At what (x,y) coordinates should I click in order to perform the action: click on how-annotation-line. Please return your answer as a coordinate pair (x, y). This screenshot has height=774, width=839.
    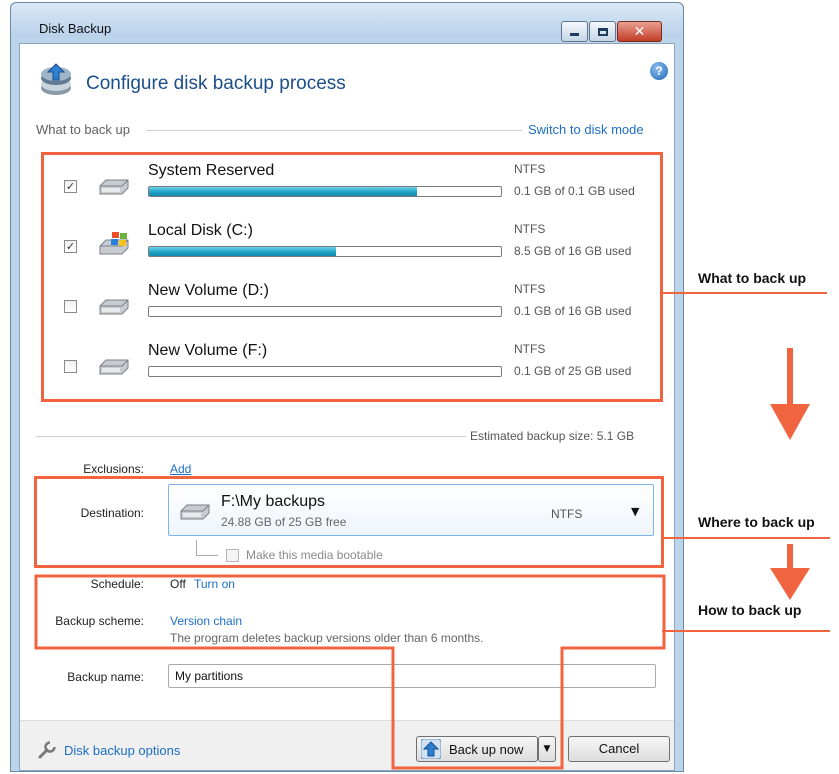
    Looking at the image, I should click on (746, 631).